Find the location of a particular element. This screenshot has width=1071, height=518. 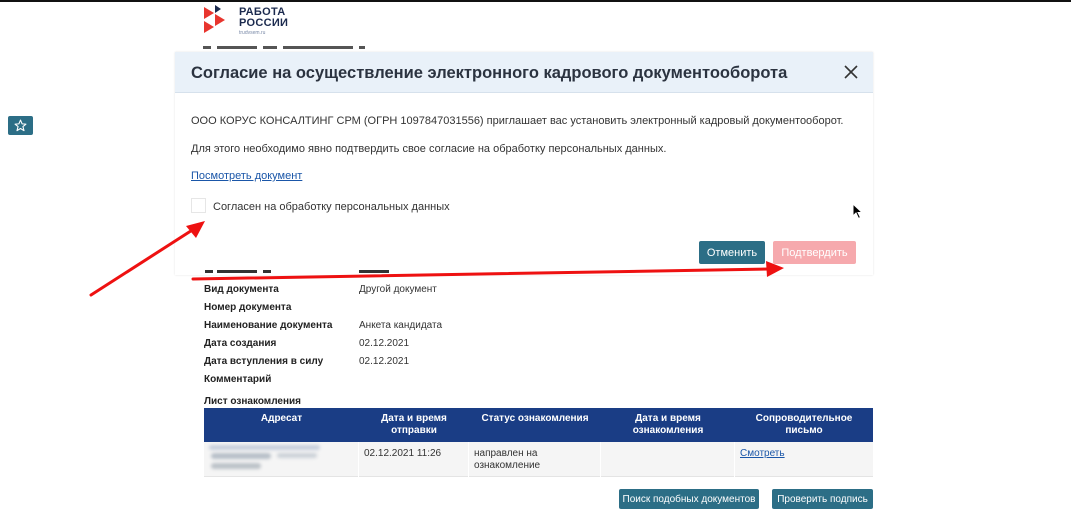

field-label-created: Дата создания is located at coordinates (240, 343).